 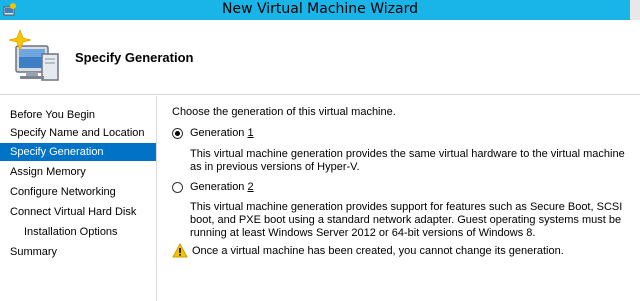 I want to click on page-title: Specify Generation, so click(x=134, y=57).